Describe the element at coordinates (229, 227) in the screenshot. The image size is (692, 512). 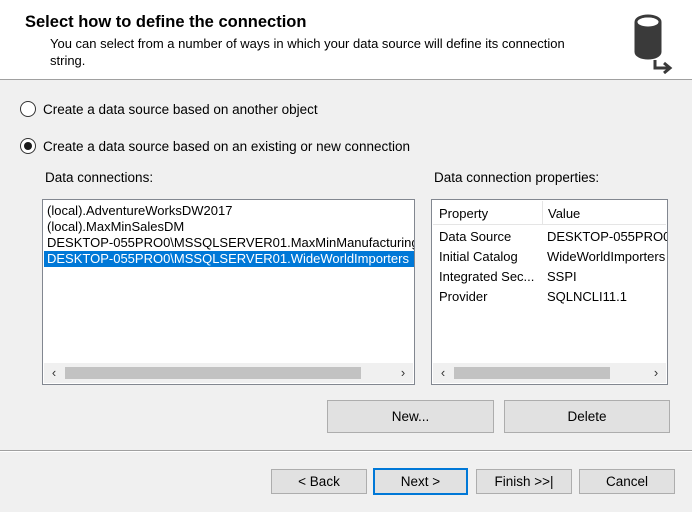
I see `list-item: (local).MaxMinSalesDM` at that location.